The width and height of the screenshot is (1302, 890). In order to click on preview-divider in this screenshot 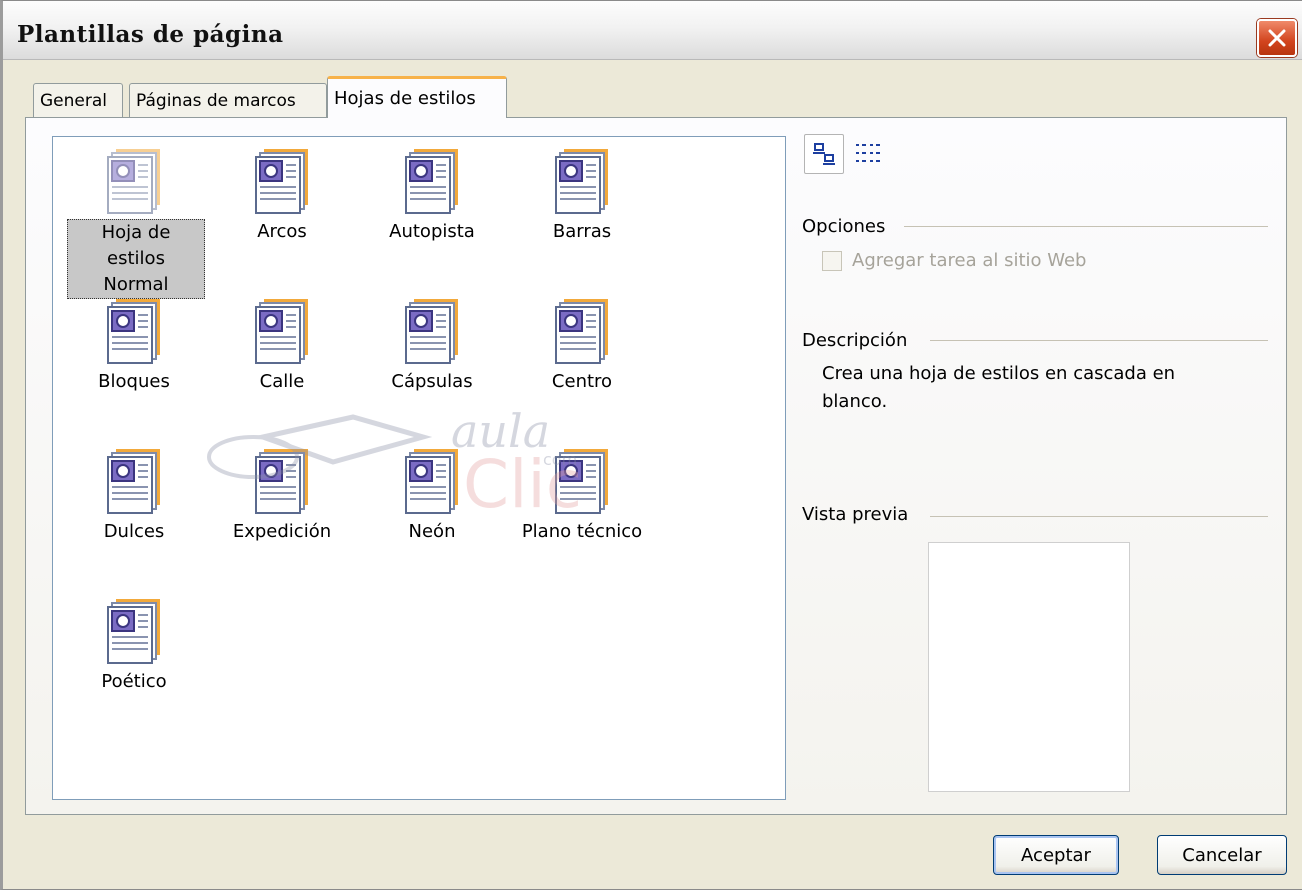, I will do `click(1099, 516)`.